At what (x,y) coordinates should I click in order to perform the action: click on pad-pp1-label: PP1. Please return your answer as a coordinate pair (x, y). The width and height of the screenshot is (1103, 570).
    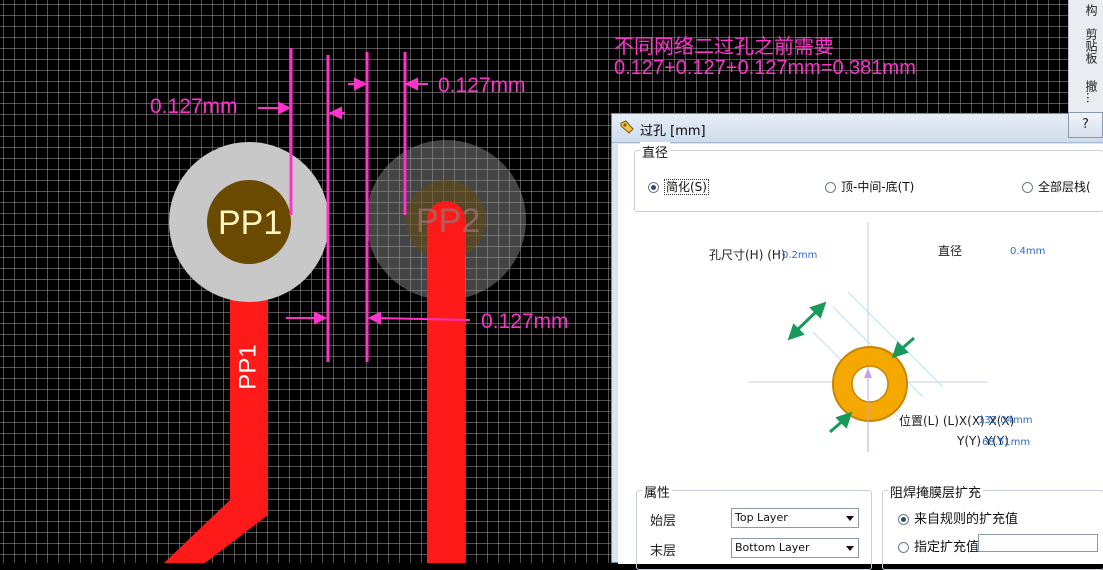
    Looking at the image, I should click on (250, 223).